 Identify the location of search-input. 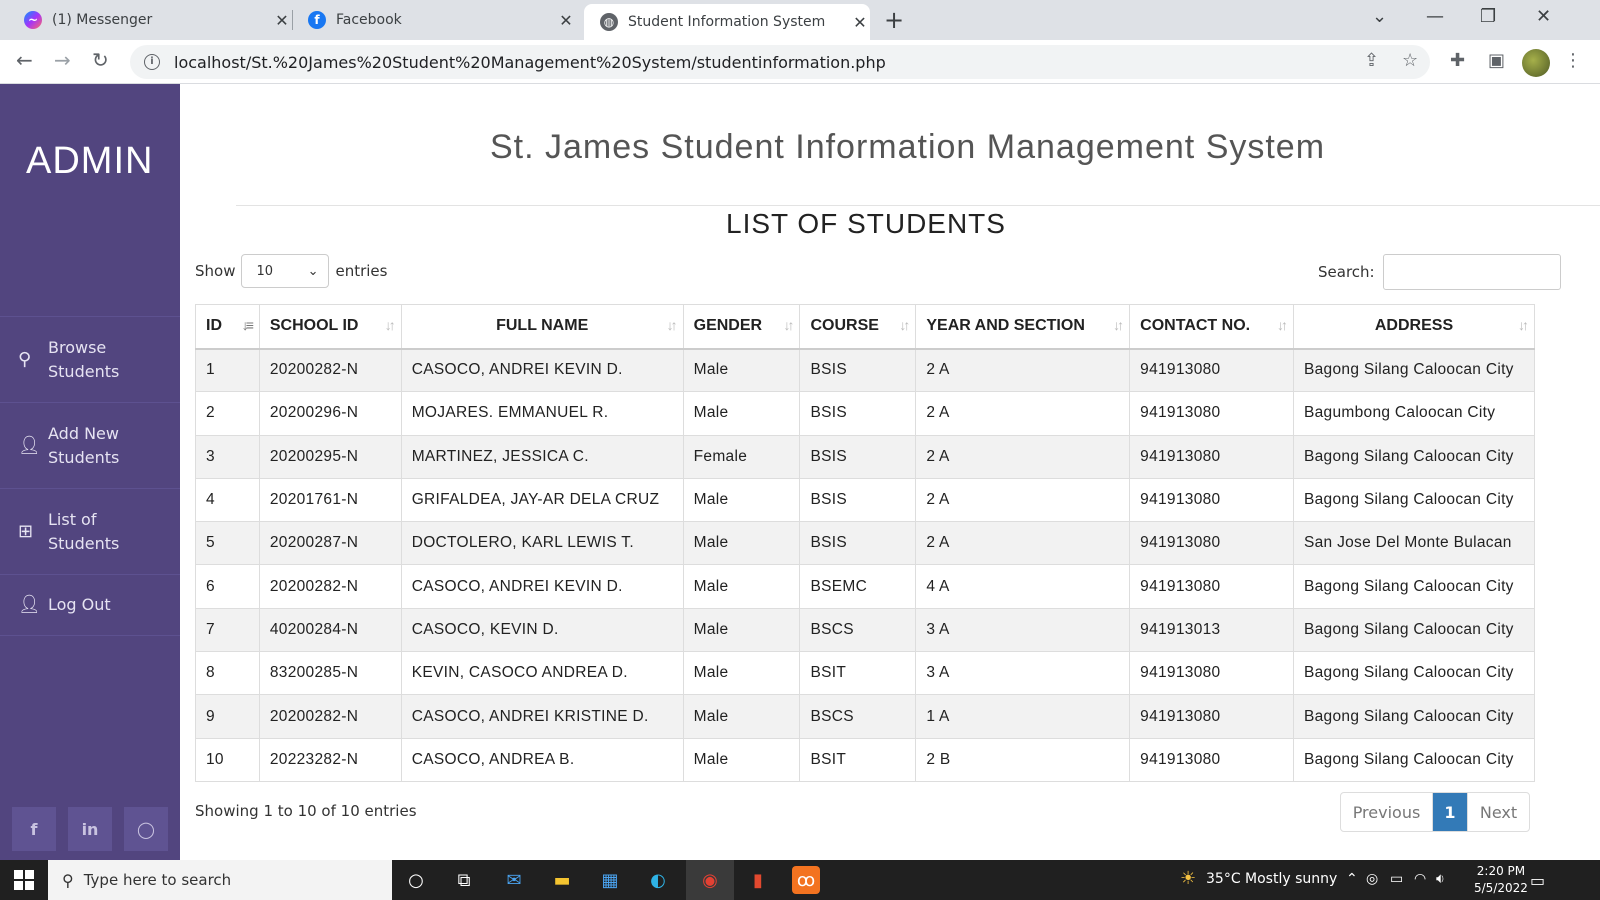
(1471, 272).